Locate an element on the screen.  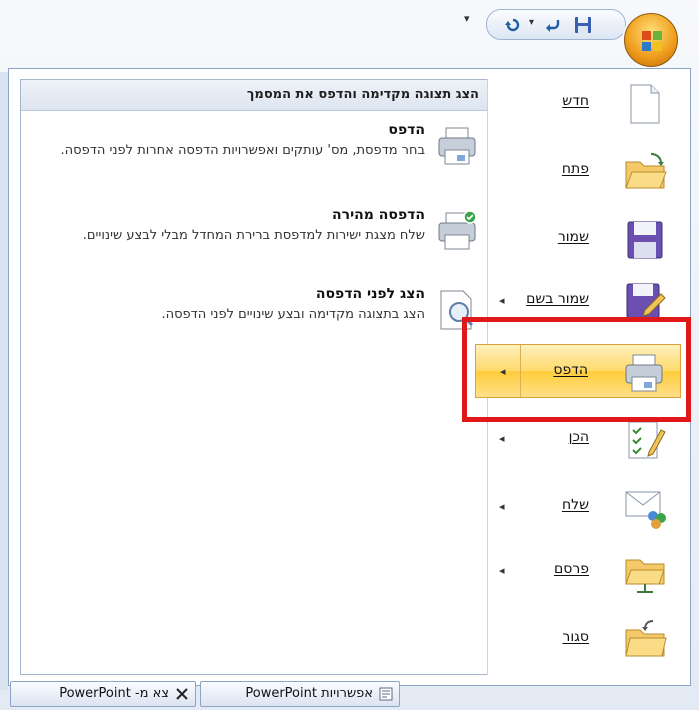
prepare-icon is located at coordinates (647, 440).